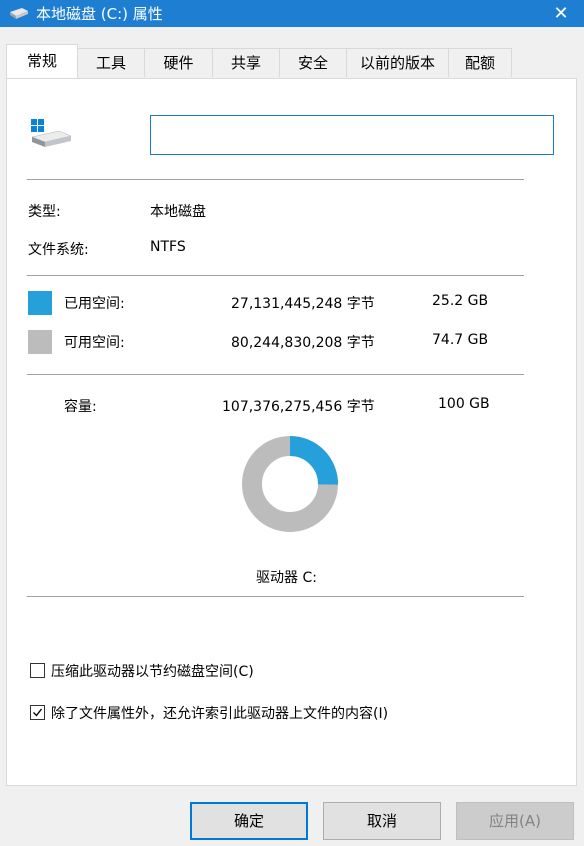  Describe the element at coordinates (246, 62) in the screenshot. I see `tab-sharing: 共享` at that location.